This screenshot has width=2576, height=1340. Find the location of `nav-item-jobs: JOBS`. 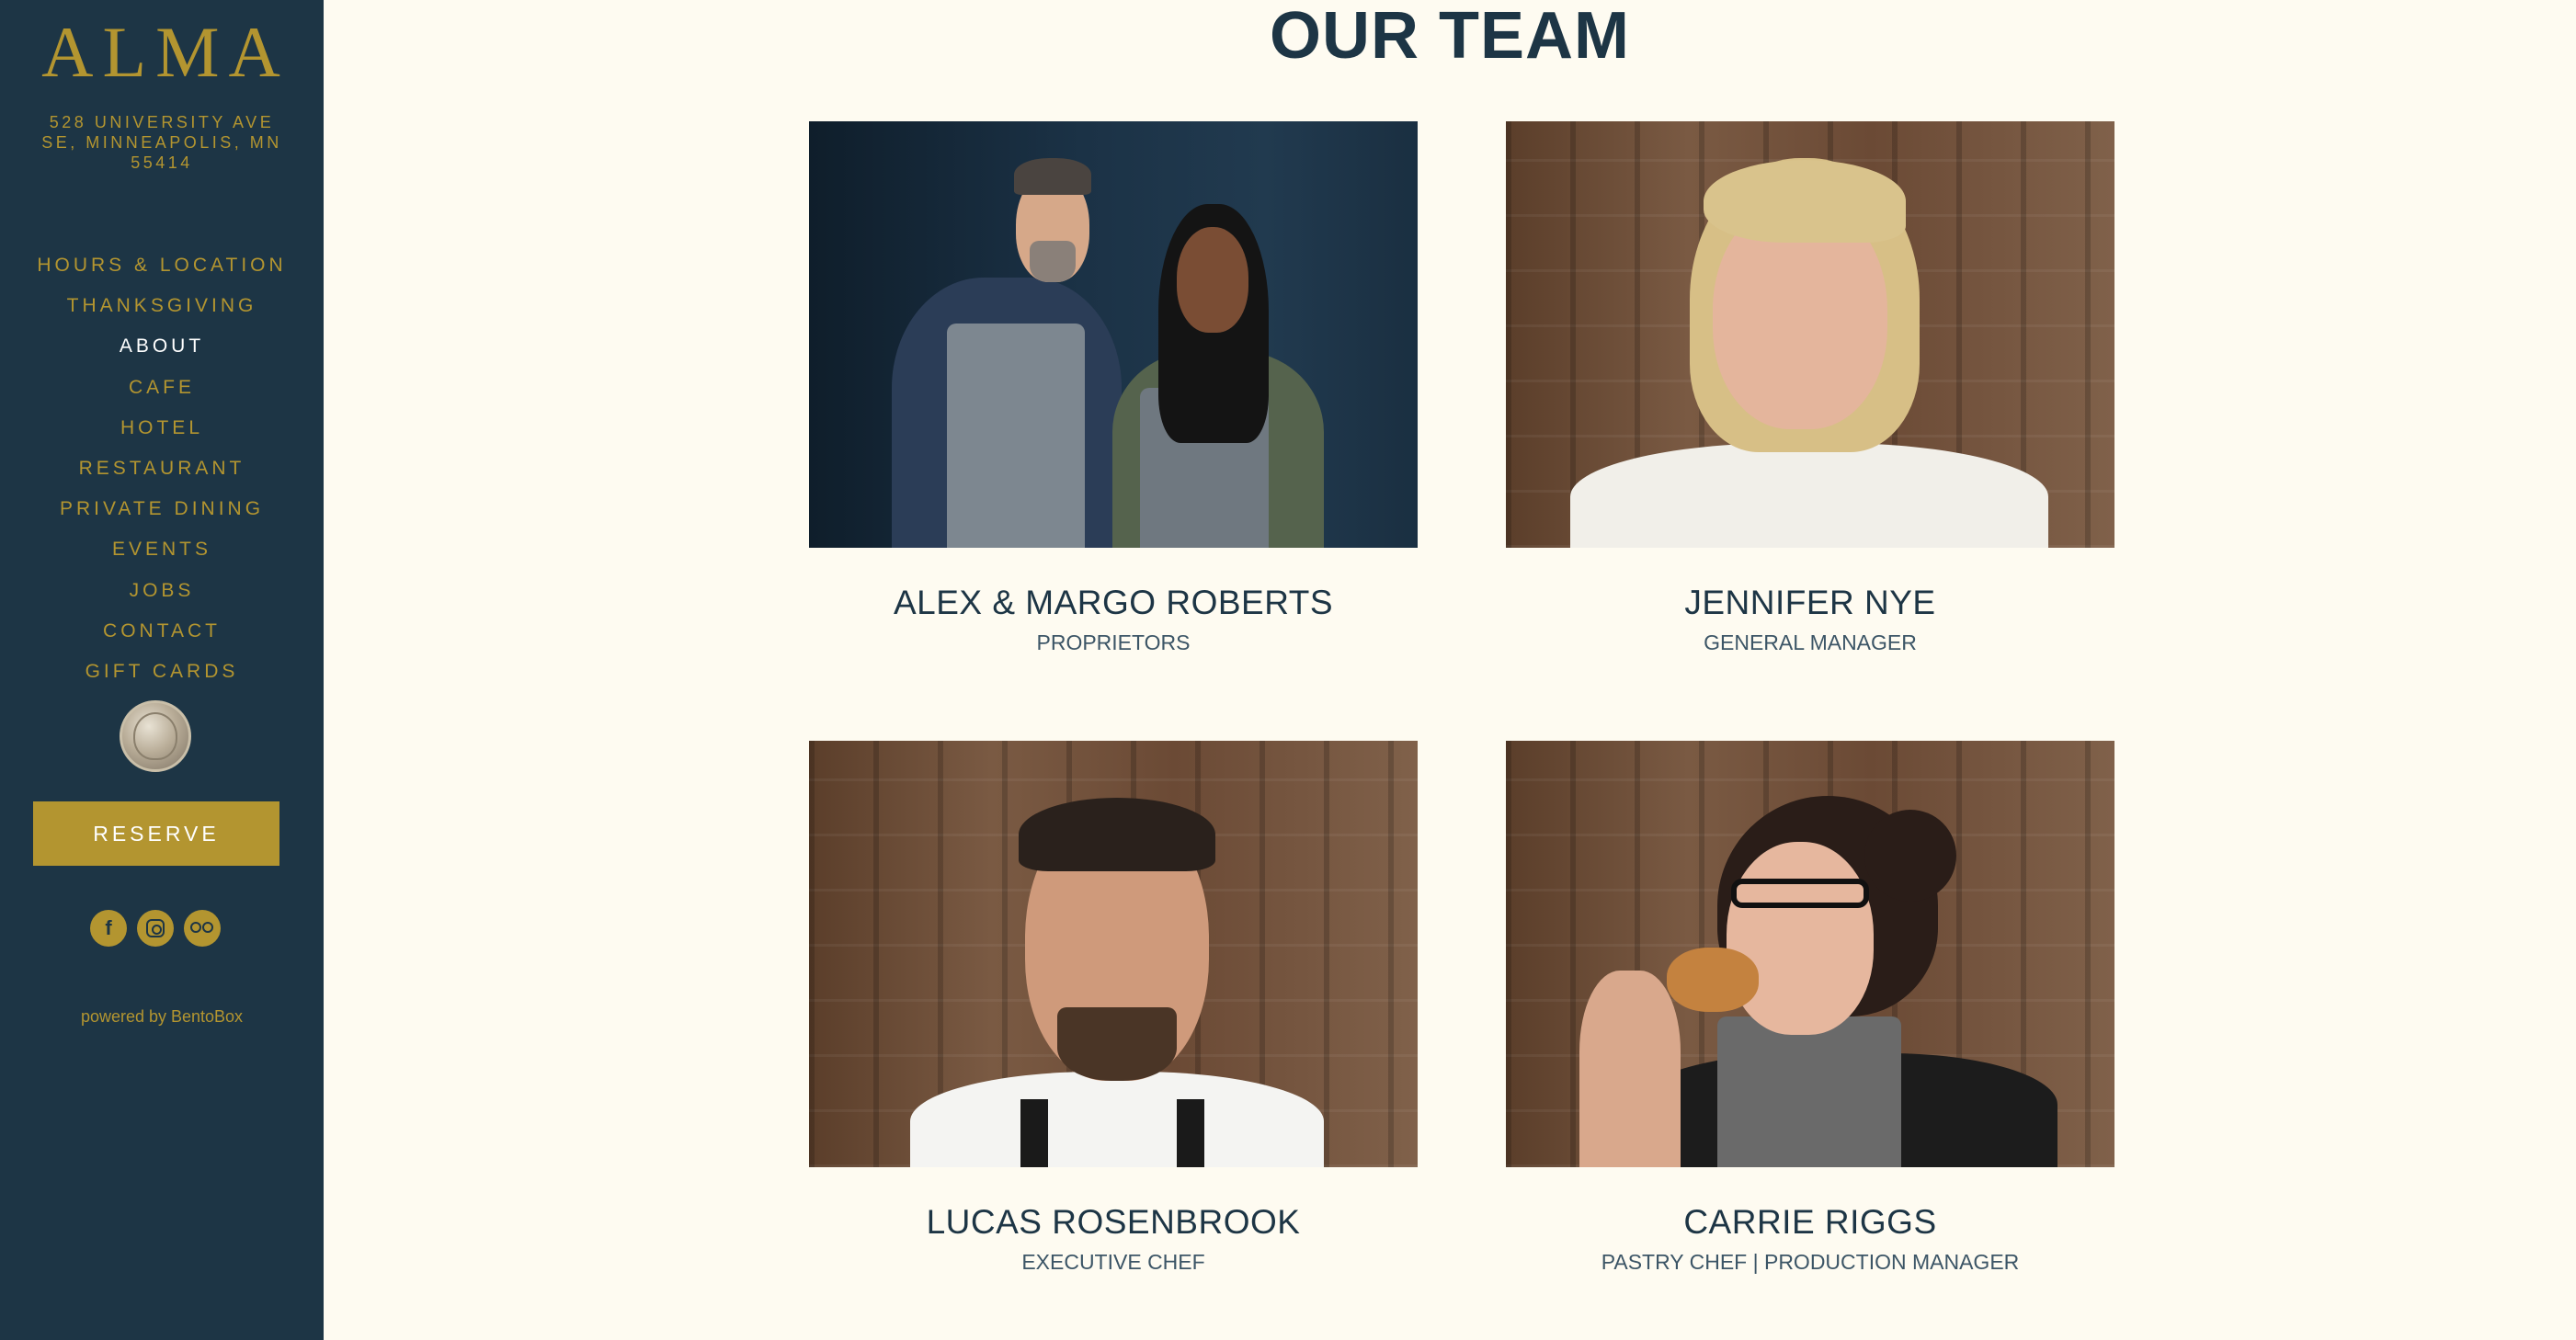

nav-item-jobs: JOBS is located at coordinates (162, 593).